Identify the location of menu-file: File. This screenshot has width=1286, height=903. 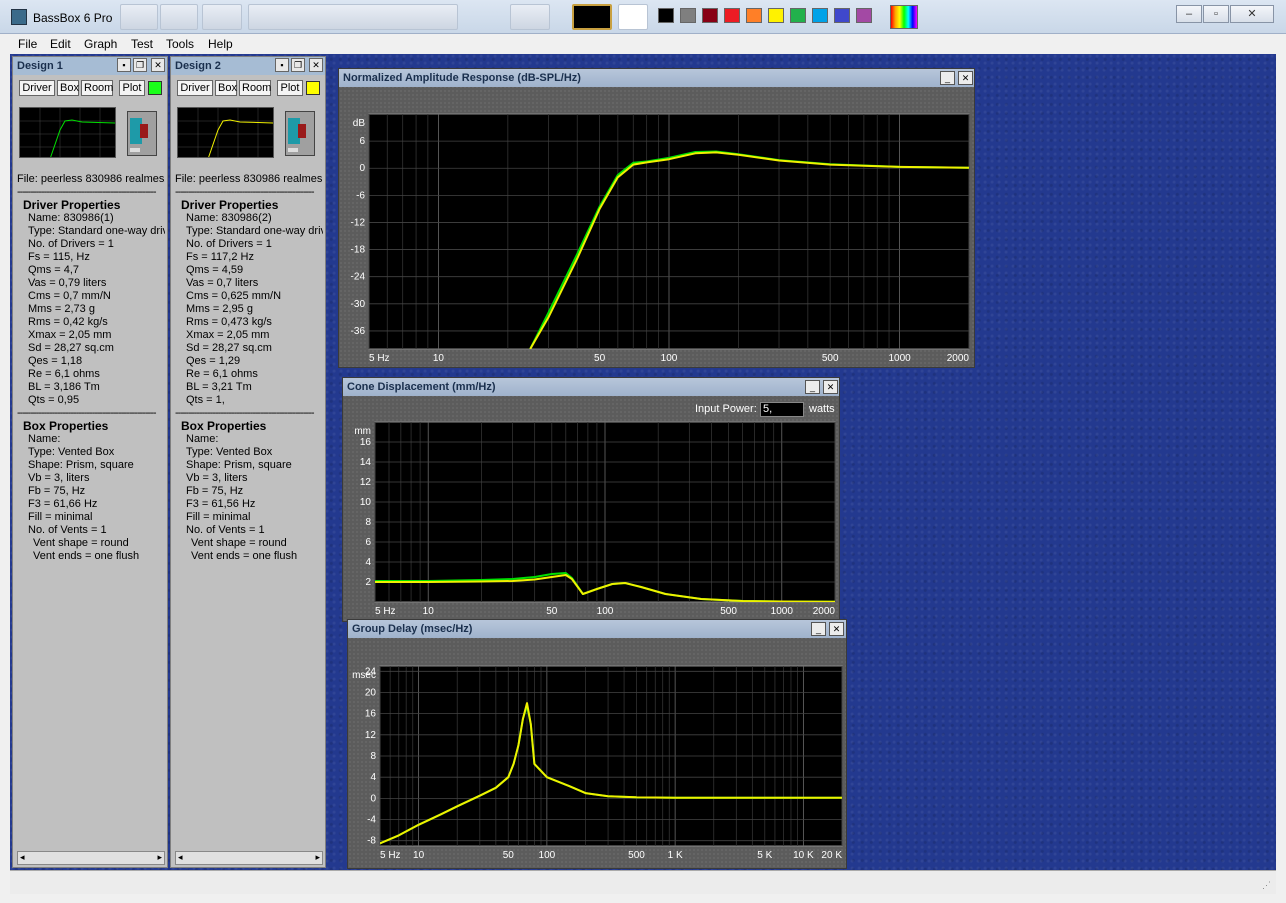
(27, 44).